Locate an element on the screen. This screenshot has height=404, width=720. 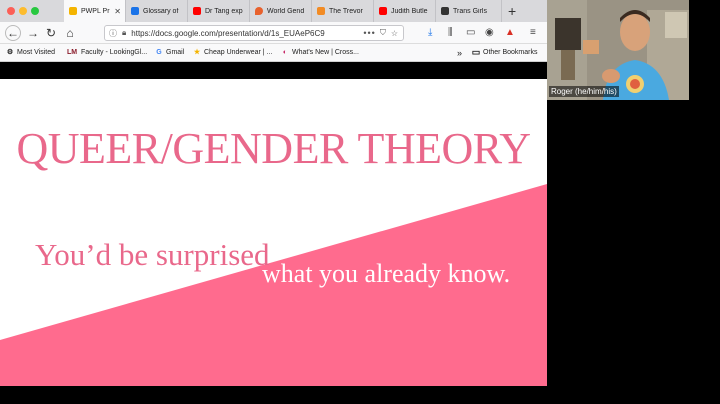
forward-button: → is located at coordinates (33, 33).